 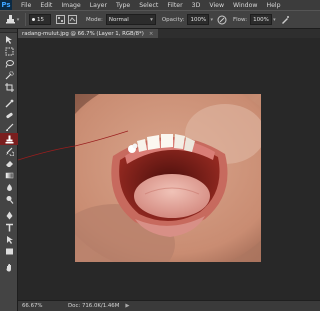 What do you see at coordinates (9, 75) in the screenshot?
I see `quick-select-tool-icon` at bounding box center [9, 75].